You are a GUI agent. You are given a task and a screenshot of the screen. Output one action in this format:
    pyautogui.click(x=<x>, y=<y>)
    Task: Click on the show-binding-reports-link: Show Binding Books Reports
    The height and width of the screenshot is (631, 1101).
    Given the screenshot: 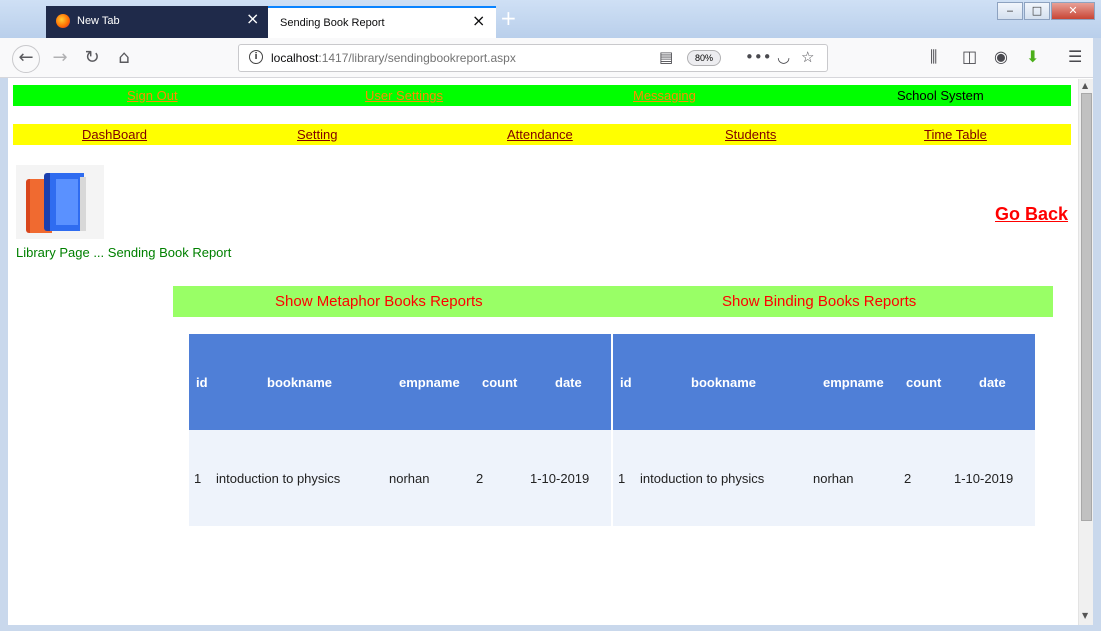 What is the action you would take?
    pyautogui.click(x=819, y=301)
    